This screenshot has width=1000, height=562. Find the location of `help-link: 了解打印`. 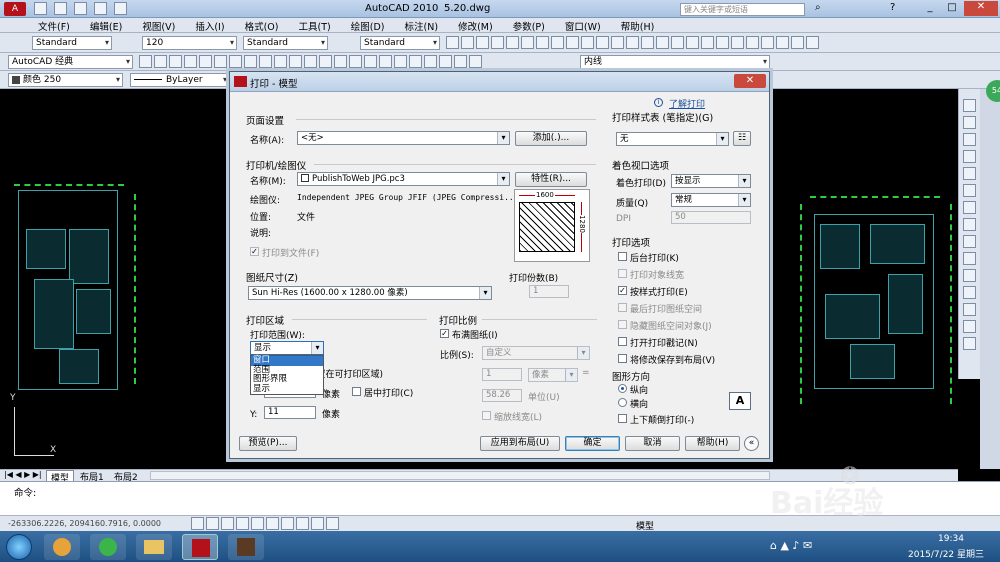

help-link: 了解打印 is located at coordinates (687, 103).